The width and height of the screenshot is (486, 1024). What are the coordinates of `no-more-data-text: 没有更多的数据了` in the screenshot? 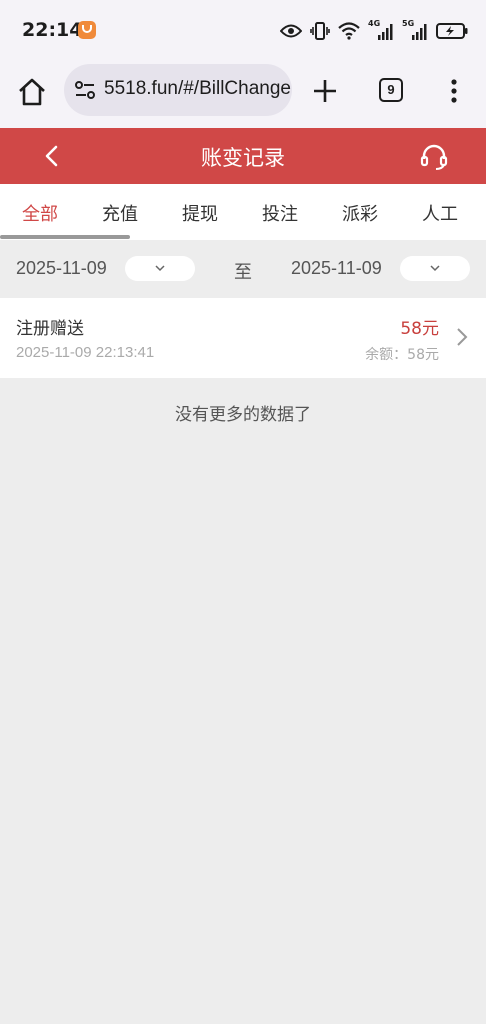 It's located at (243, 415).